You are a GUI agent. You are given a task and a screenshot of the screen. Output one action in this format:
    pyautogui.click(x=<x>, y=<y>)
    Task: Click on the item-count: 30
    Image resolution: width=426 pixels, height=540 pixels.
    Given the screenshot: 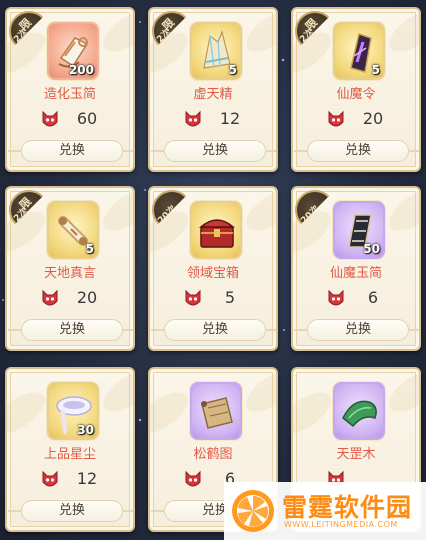 What is the action you would take?
    pyautogui.click(x=85, y=430)
    